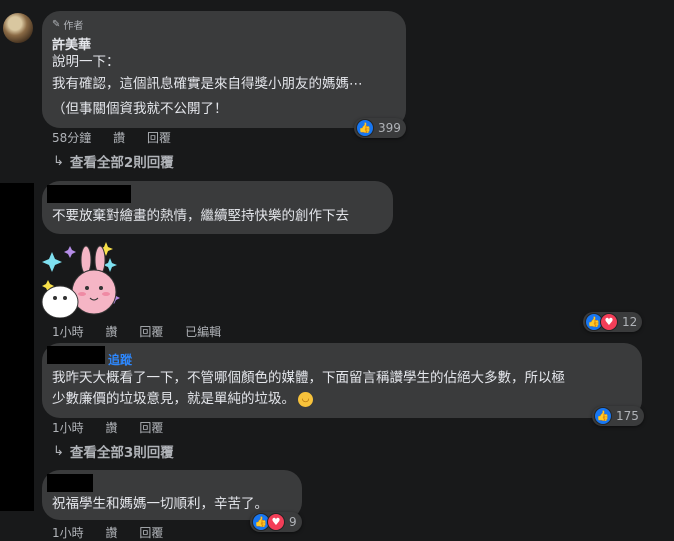 Image resolution: width=674 pixels, height=541 pixels. What do you see at coordinates (182, 399) in the screenshot?
I see `comment-text-line-with-emoji: 少數廉價的垃圾意見，就是單純的垃圾。 ◡` at bounding box center [182, 399].